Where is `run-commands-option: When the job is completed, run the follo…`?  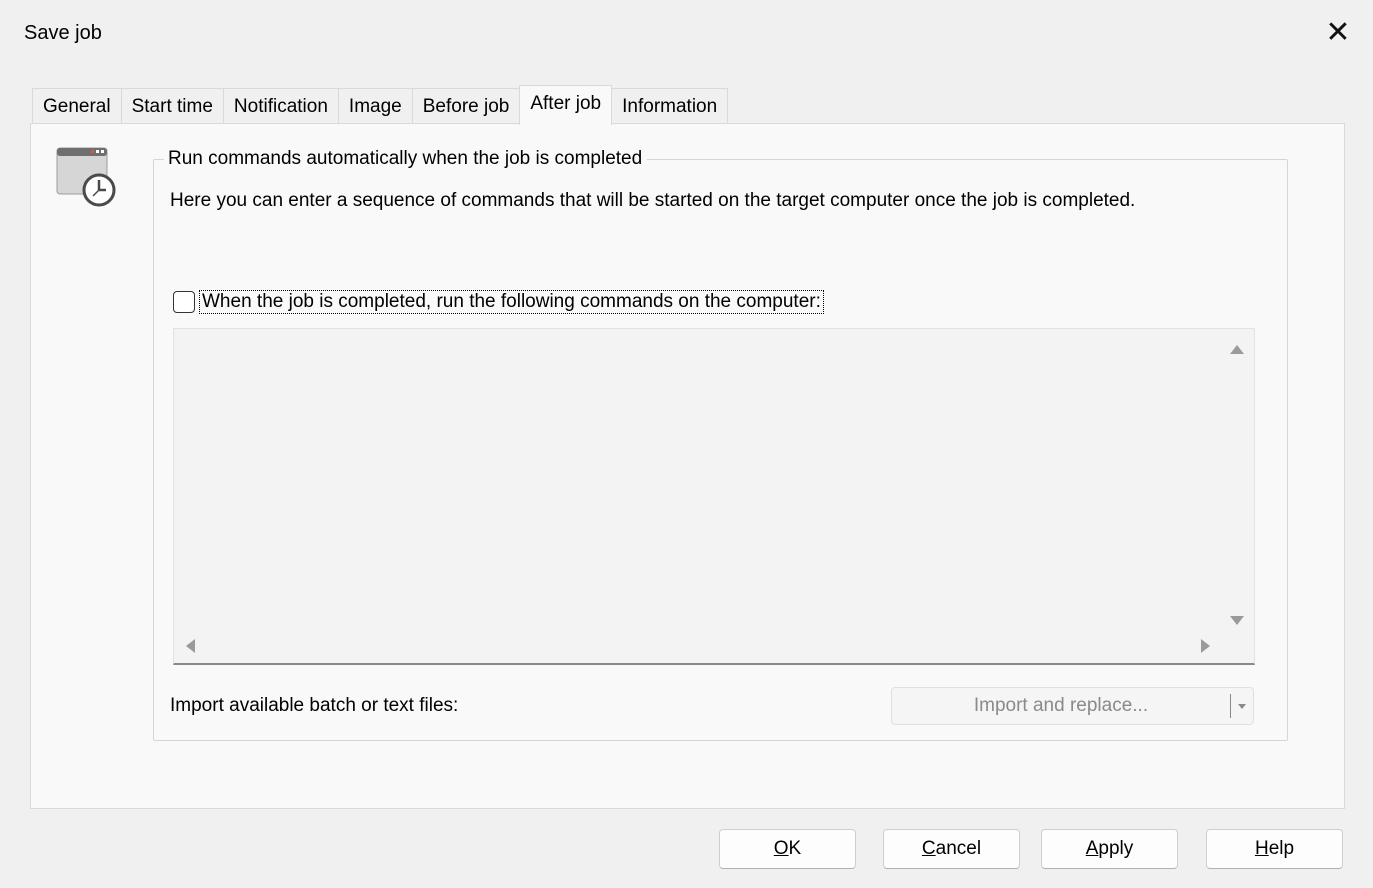
run-commands-option: When the job is completed, run the follo… is located at coordinates (498, 302).